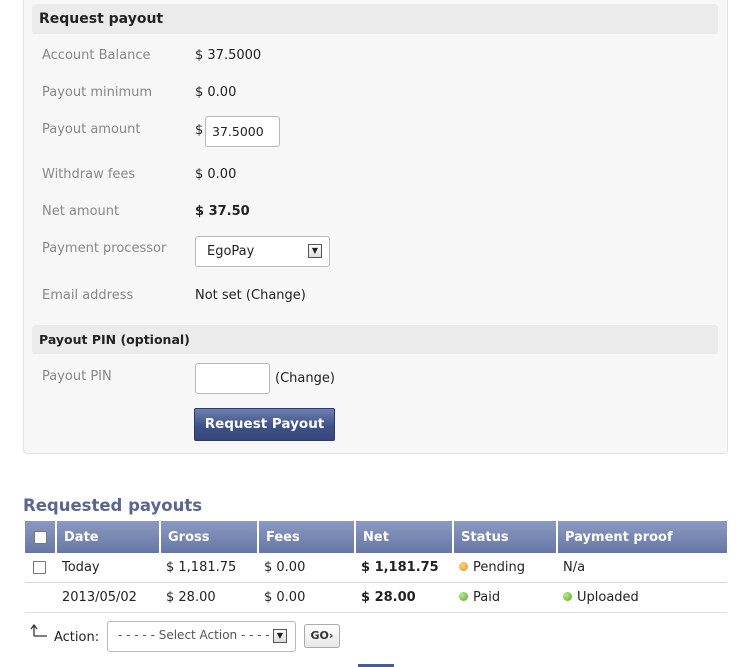 The height and width of the screenshot is (667, 750). I want to click on net-amount-label: Net amount, so click(81, 211).